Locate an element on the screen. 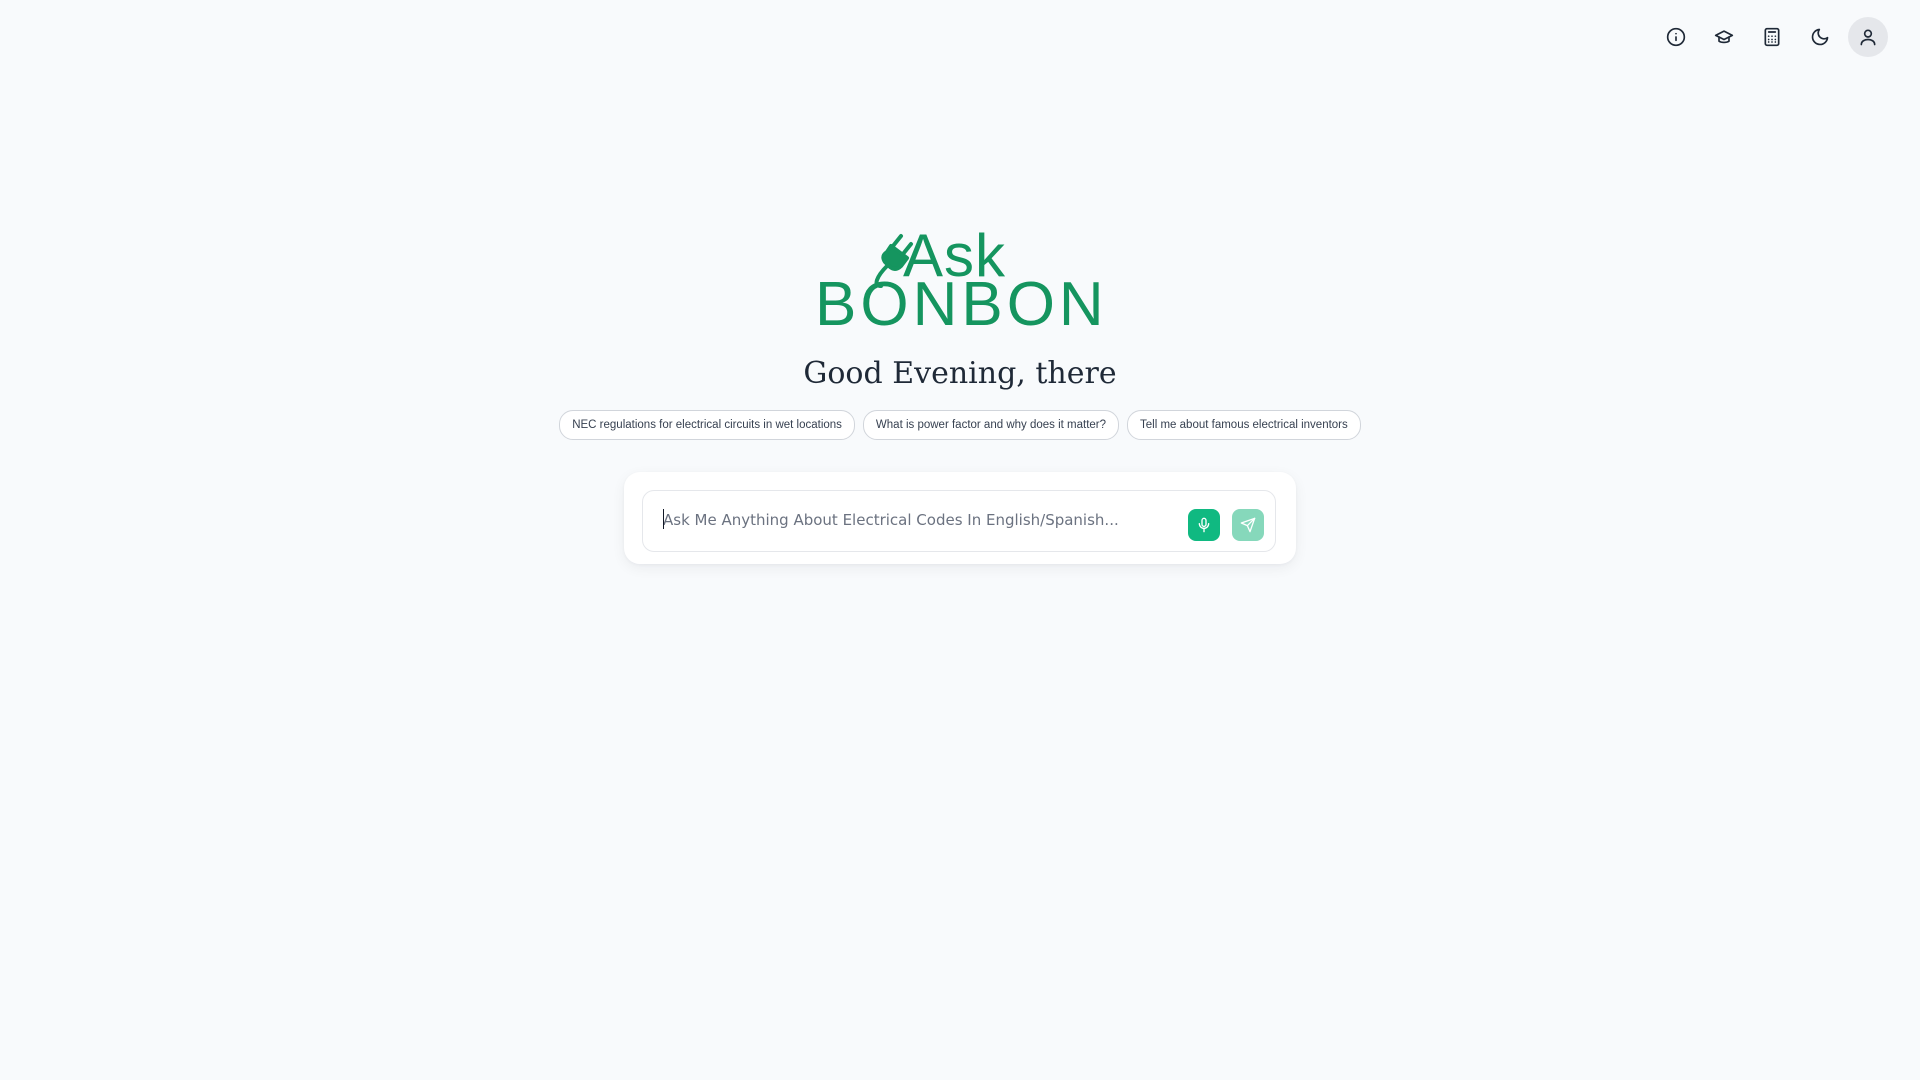  top-toolbar is located at coordinates (1772, 37).